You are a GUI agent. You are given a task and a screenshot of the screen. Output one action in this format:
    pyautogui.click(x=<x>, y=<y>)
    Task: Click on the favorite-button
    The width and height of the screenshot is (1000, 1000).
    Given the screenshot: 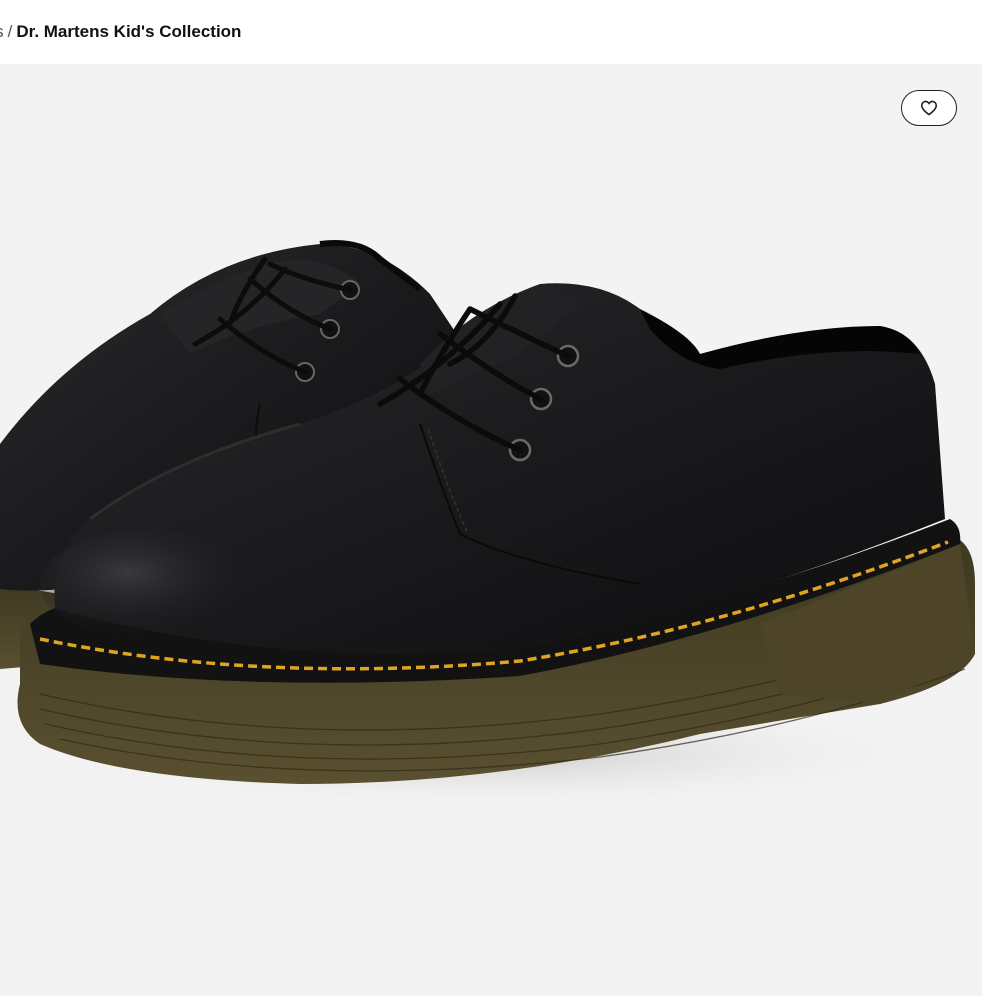 What is the action you would take?
    pyautogui.click(x=929, y=108)
    